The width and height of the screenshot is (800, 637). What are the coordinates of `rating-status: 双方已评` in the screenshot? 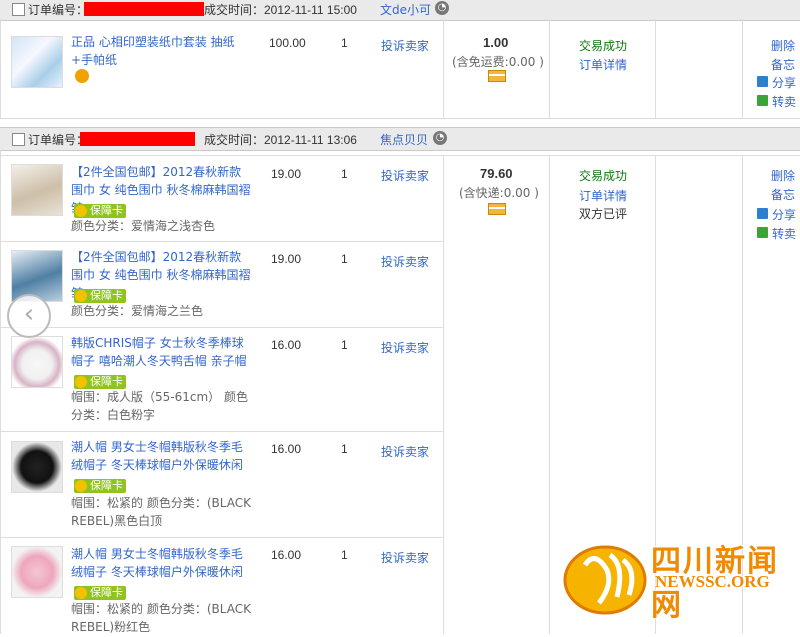 It's located at (603, 214).